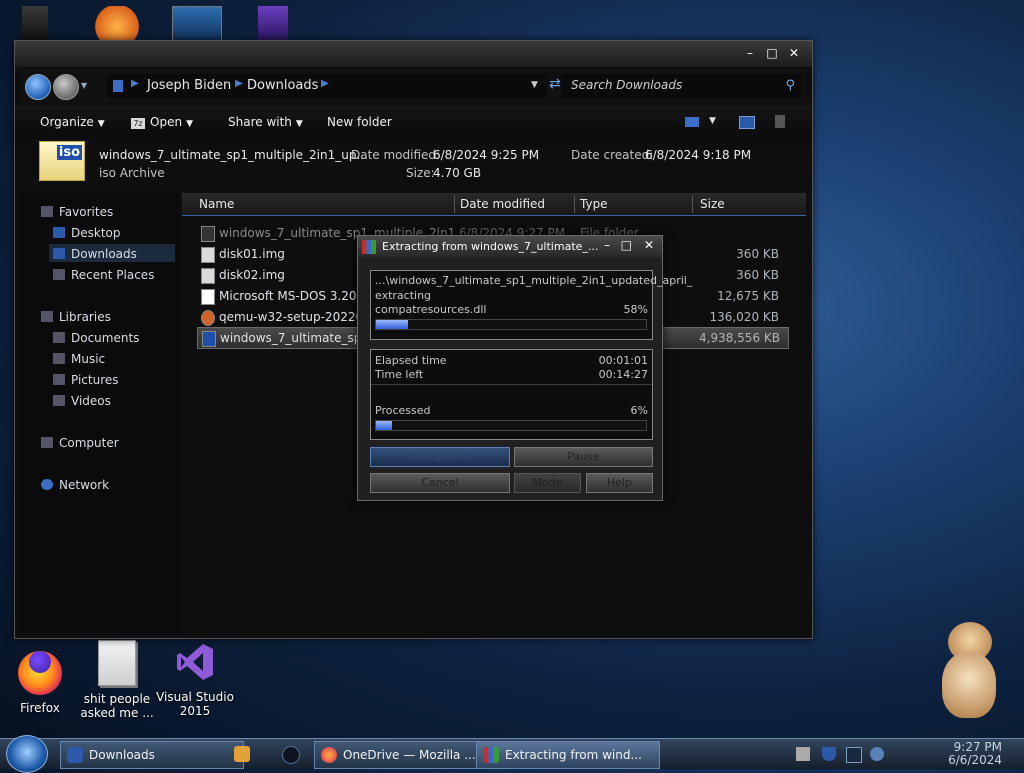 The height and width of the screenshot is (773, 1024). What do you see at coordinates (27, 754) in the screenshot?
I see `start-button` at bounding box center [27, 754].